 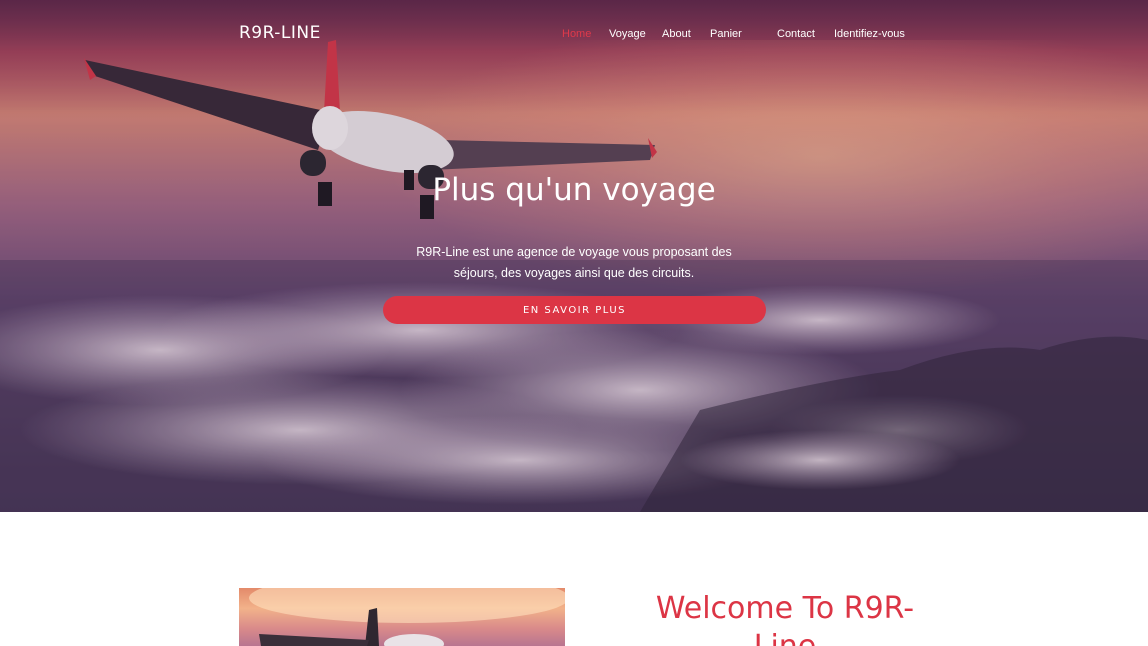 I want to click on nav-link-voyage: Voyage, so click(x=627, y=34).